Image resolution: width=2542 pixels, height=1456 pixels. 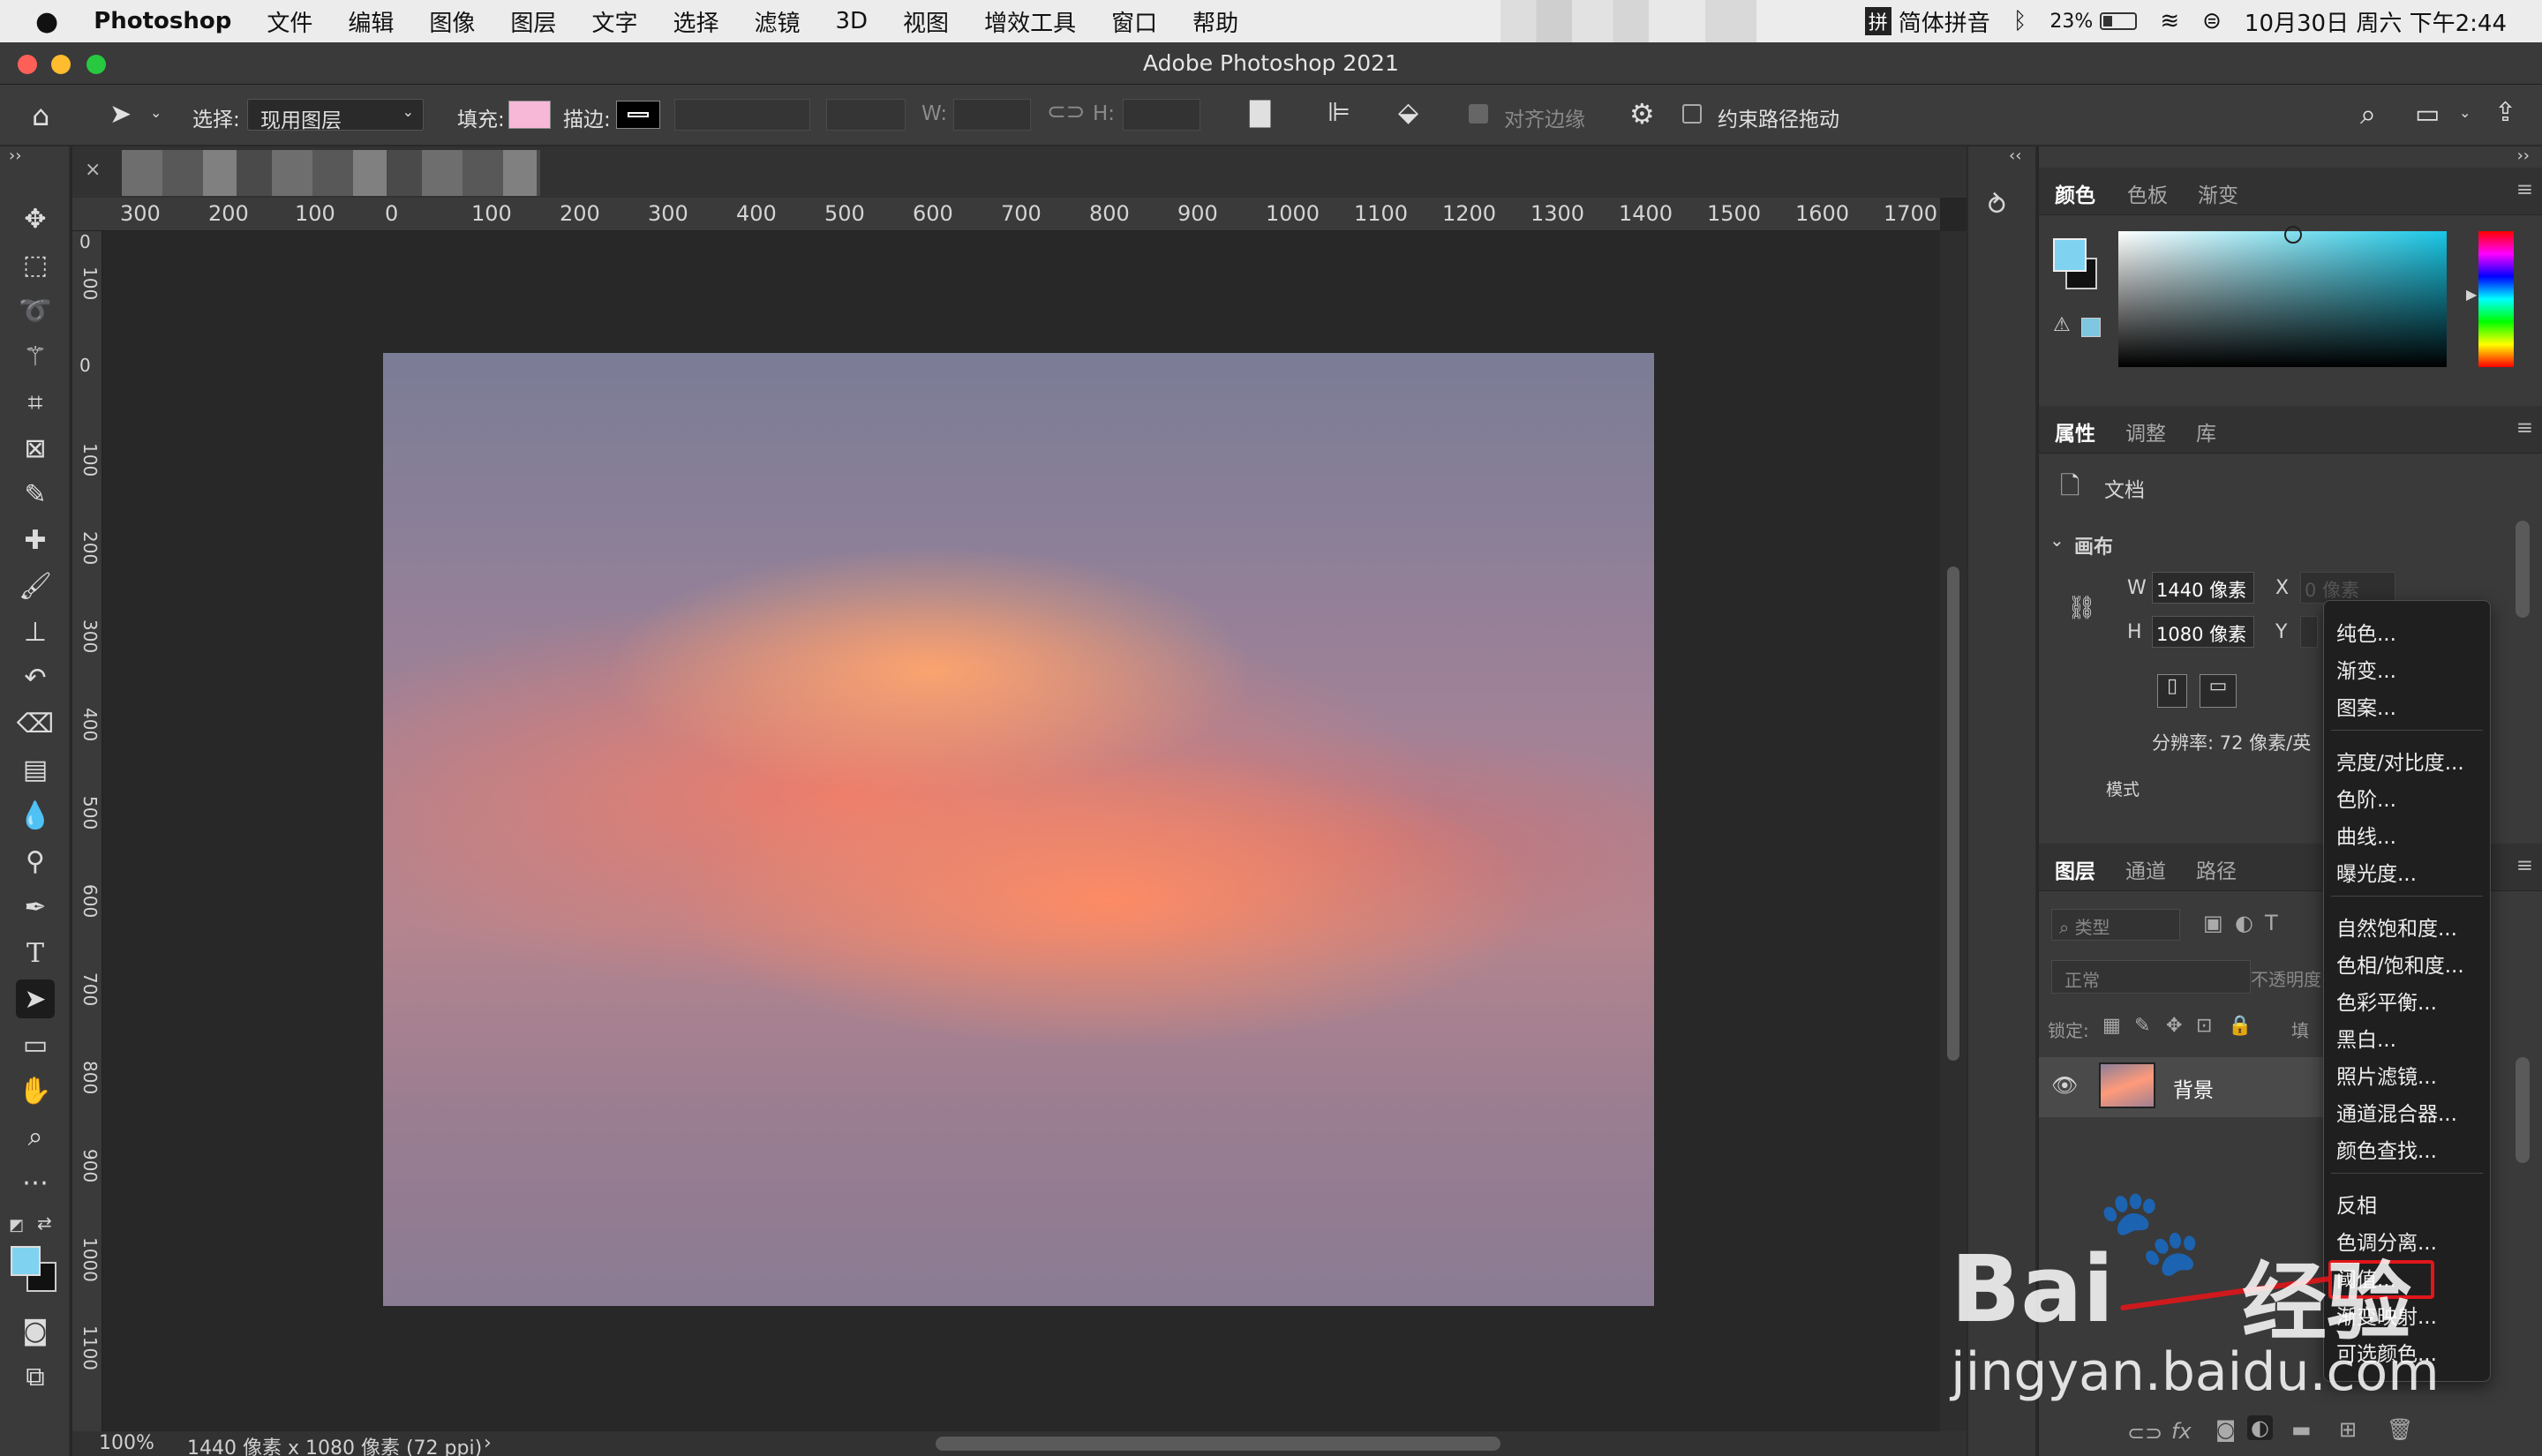 I want to click on lock-all-icon: 🔒, so click(x=2240, y=1026).